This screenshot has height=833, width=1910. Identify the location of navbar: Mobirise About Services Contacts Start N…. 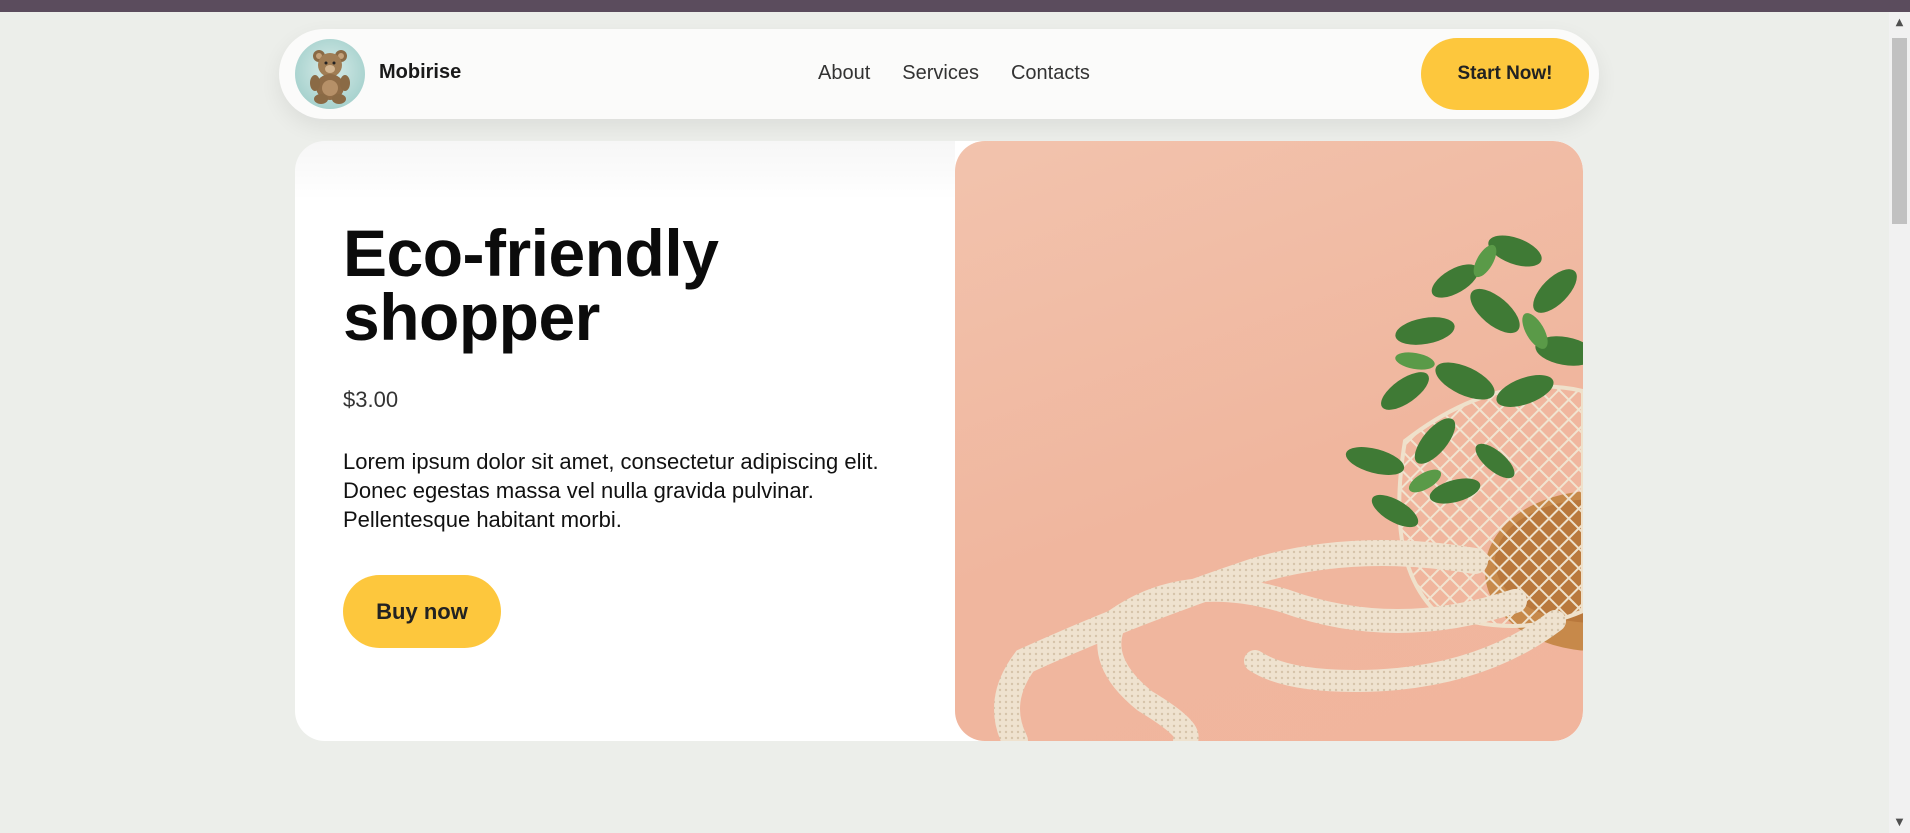
(939, 74).